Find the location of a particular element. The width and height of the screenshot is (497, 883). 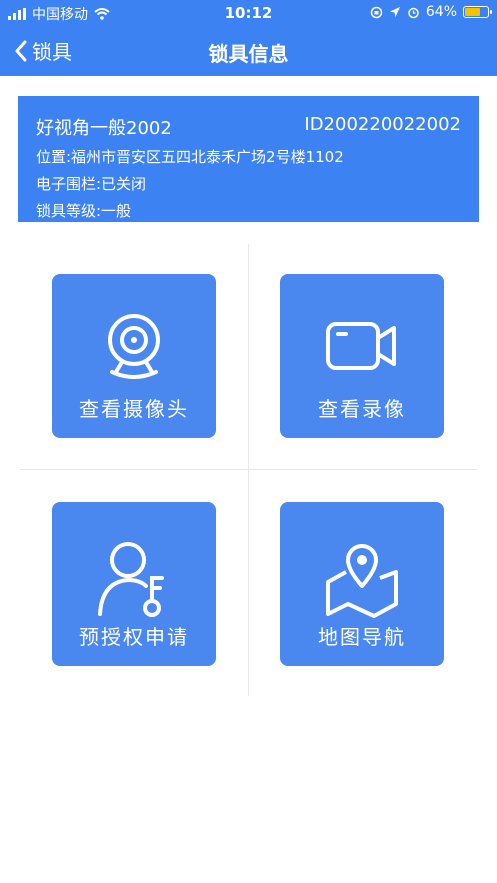

map-navigation-button: 地图导航 is located at coordinates (362, 584).